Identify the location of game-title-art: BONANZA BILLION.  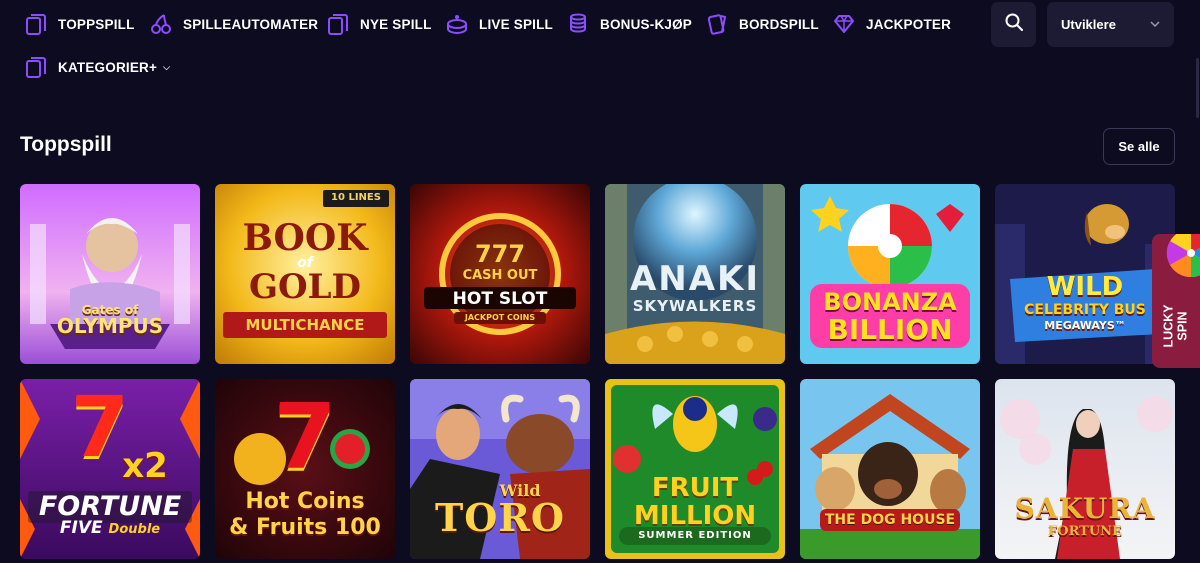
(890, 317).